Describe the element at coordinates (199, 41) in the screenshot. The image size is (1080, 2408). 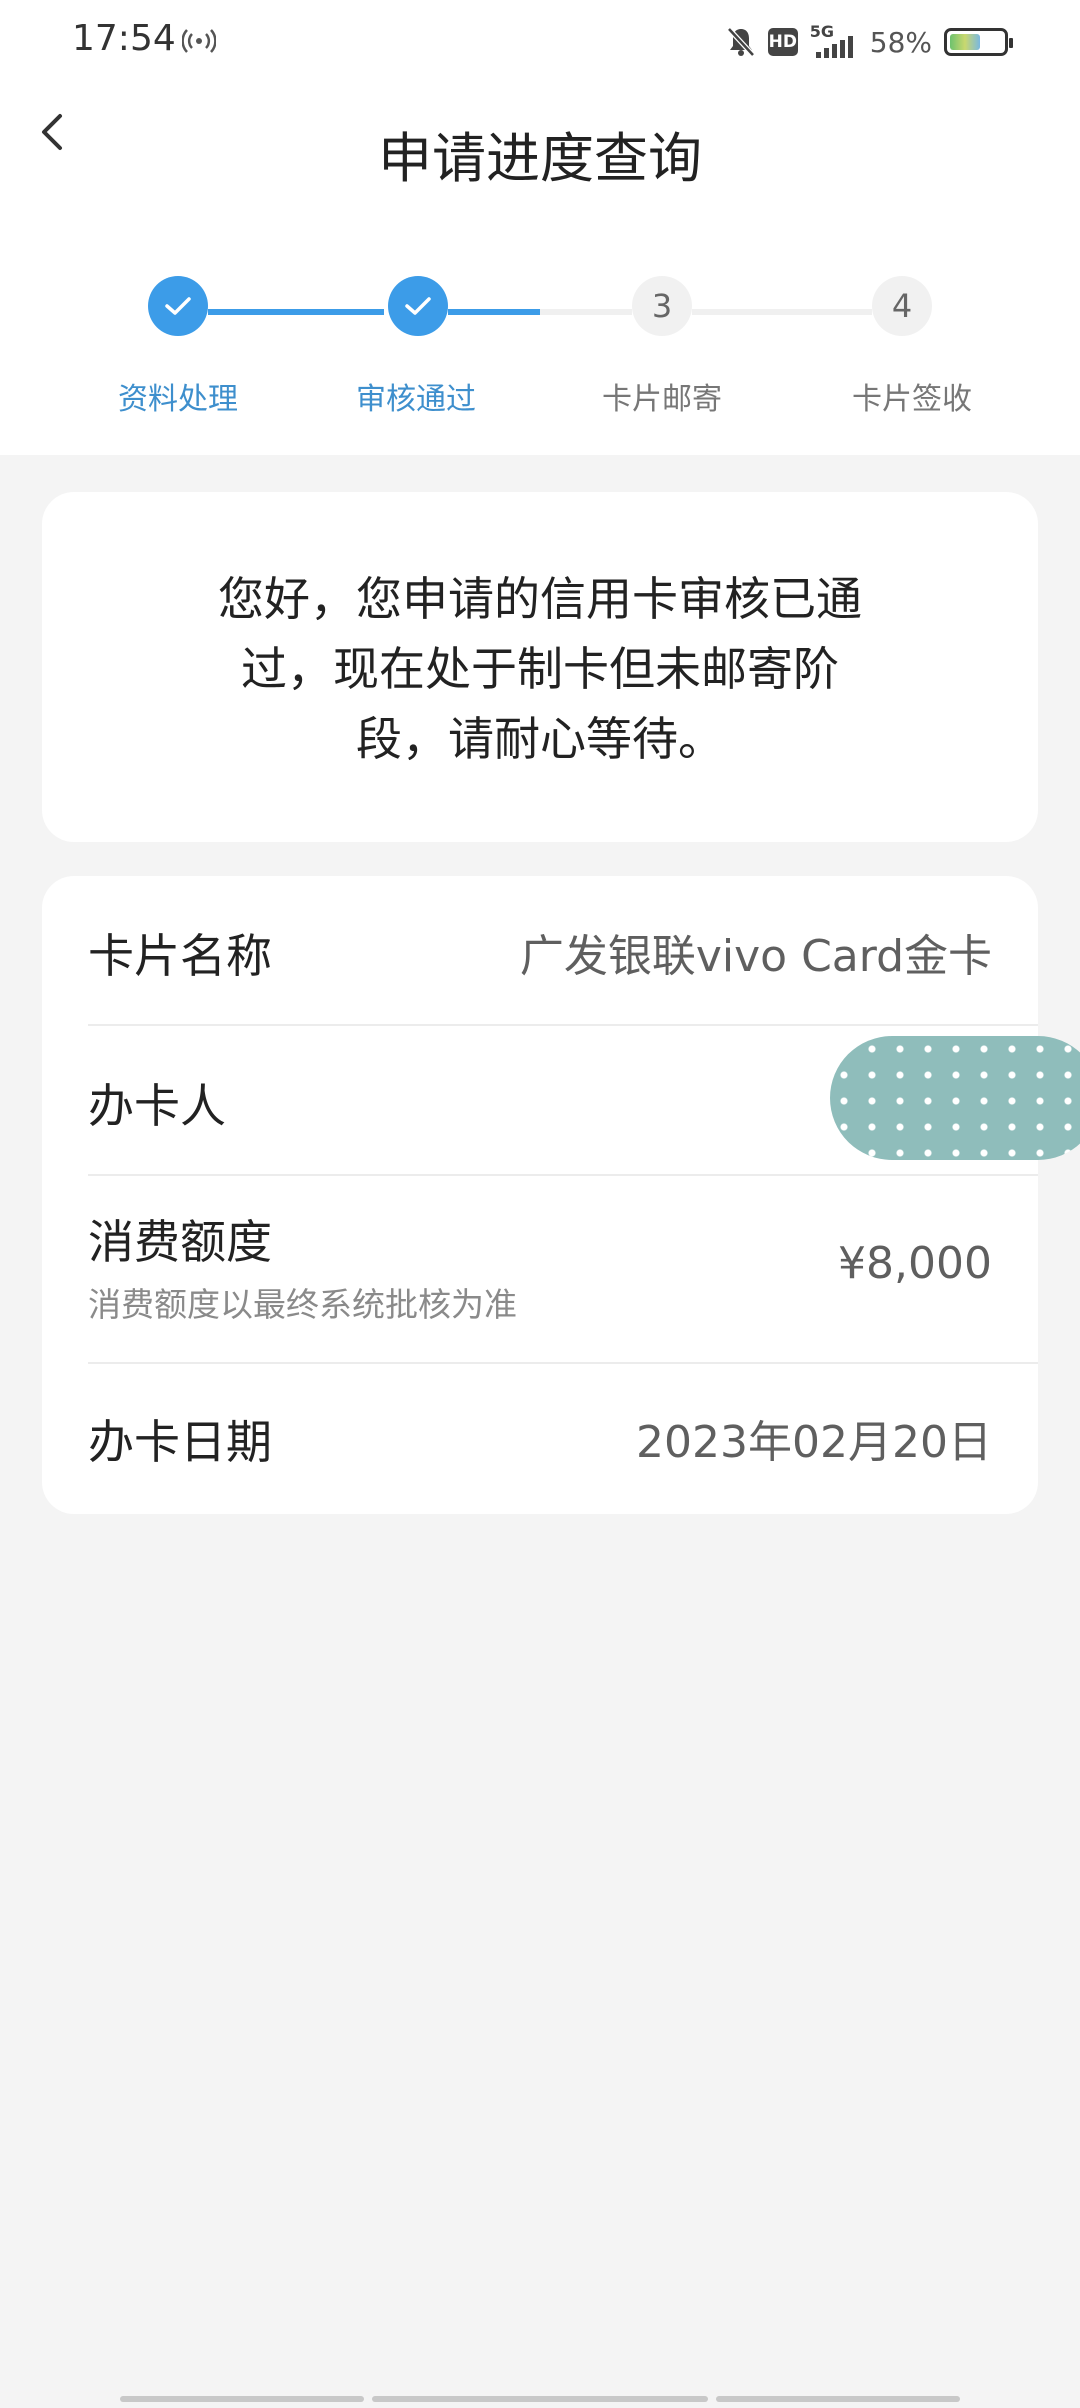
I see `hotspot-icon` at that location.